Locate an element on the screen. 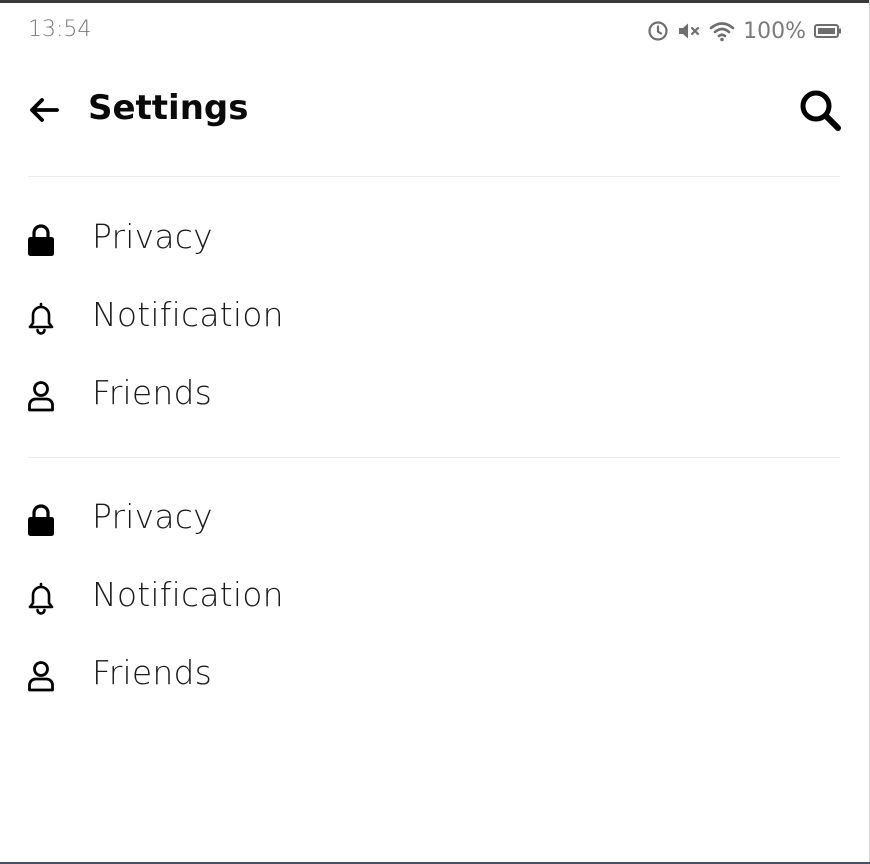  alarm-icon is located at coordinates (658, 31).